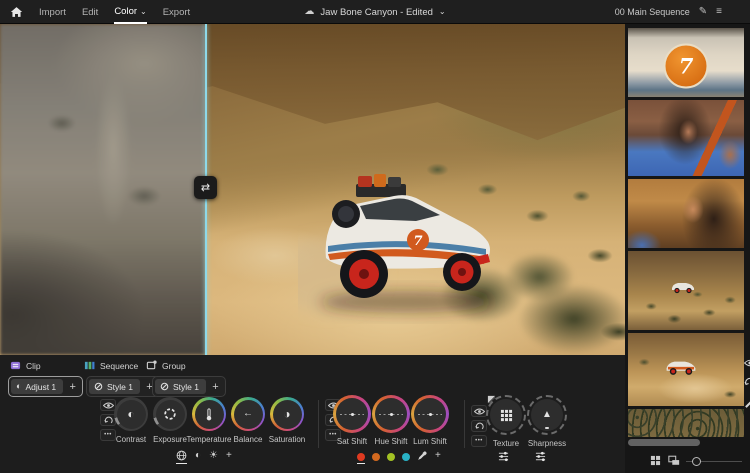  What do you see at coordinates (395, 243) in the screenshot?
I see `rally-car-illustration: 7` at bounding box center [395, 243].